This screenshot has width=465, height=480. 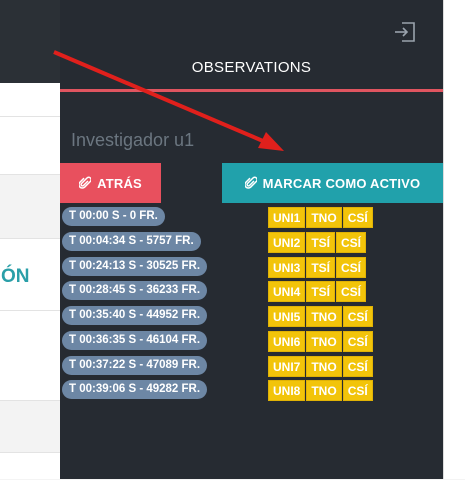 What do you see at coordinates (131, 241) in the screenshot?
I see `time-pill: T 00:04:34 S - 5757 FR.` at bounding box center [131, 241].